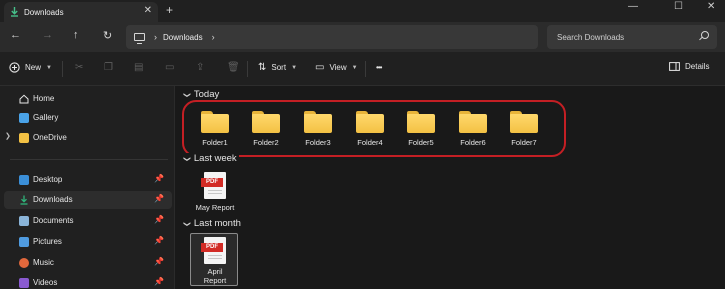 The image size is (725, 289). Describe the element at coordinates (148, 10) in the screenshot. I see `tab-close-icon: ✕` at that location.